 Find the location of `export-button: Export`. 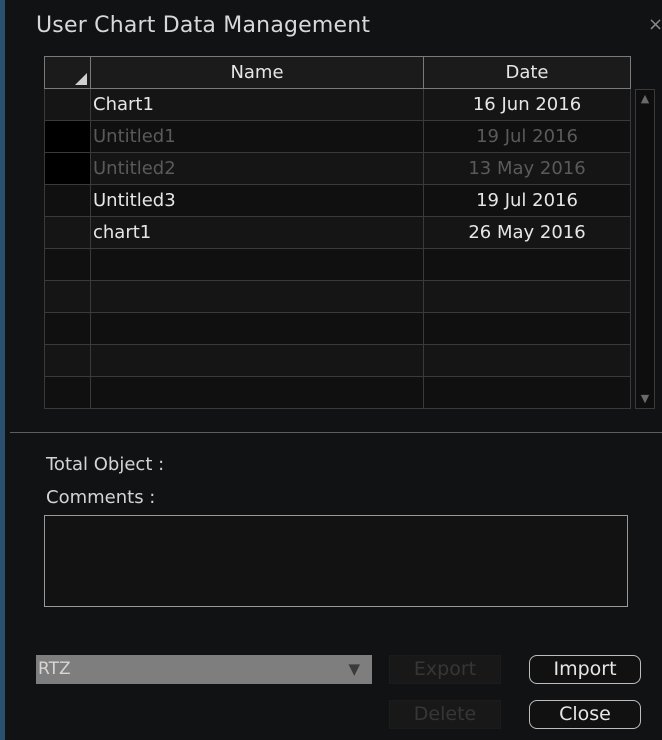

export-button: Export is located at coordinates (445, 669).